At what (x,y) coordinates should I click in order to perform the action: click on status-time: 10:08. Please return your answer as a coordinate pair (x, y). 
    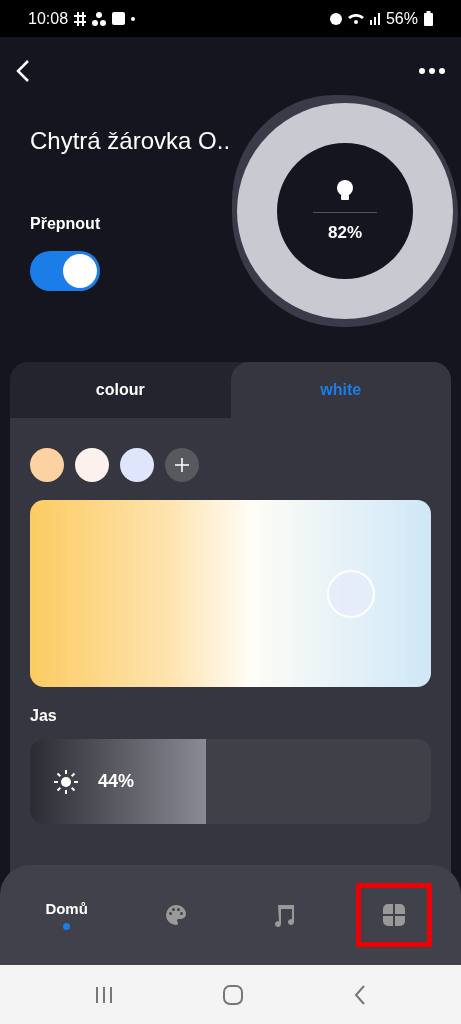
    Looking at the image, I should click on (48, 18).